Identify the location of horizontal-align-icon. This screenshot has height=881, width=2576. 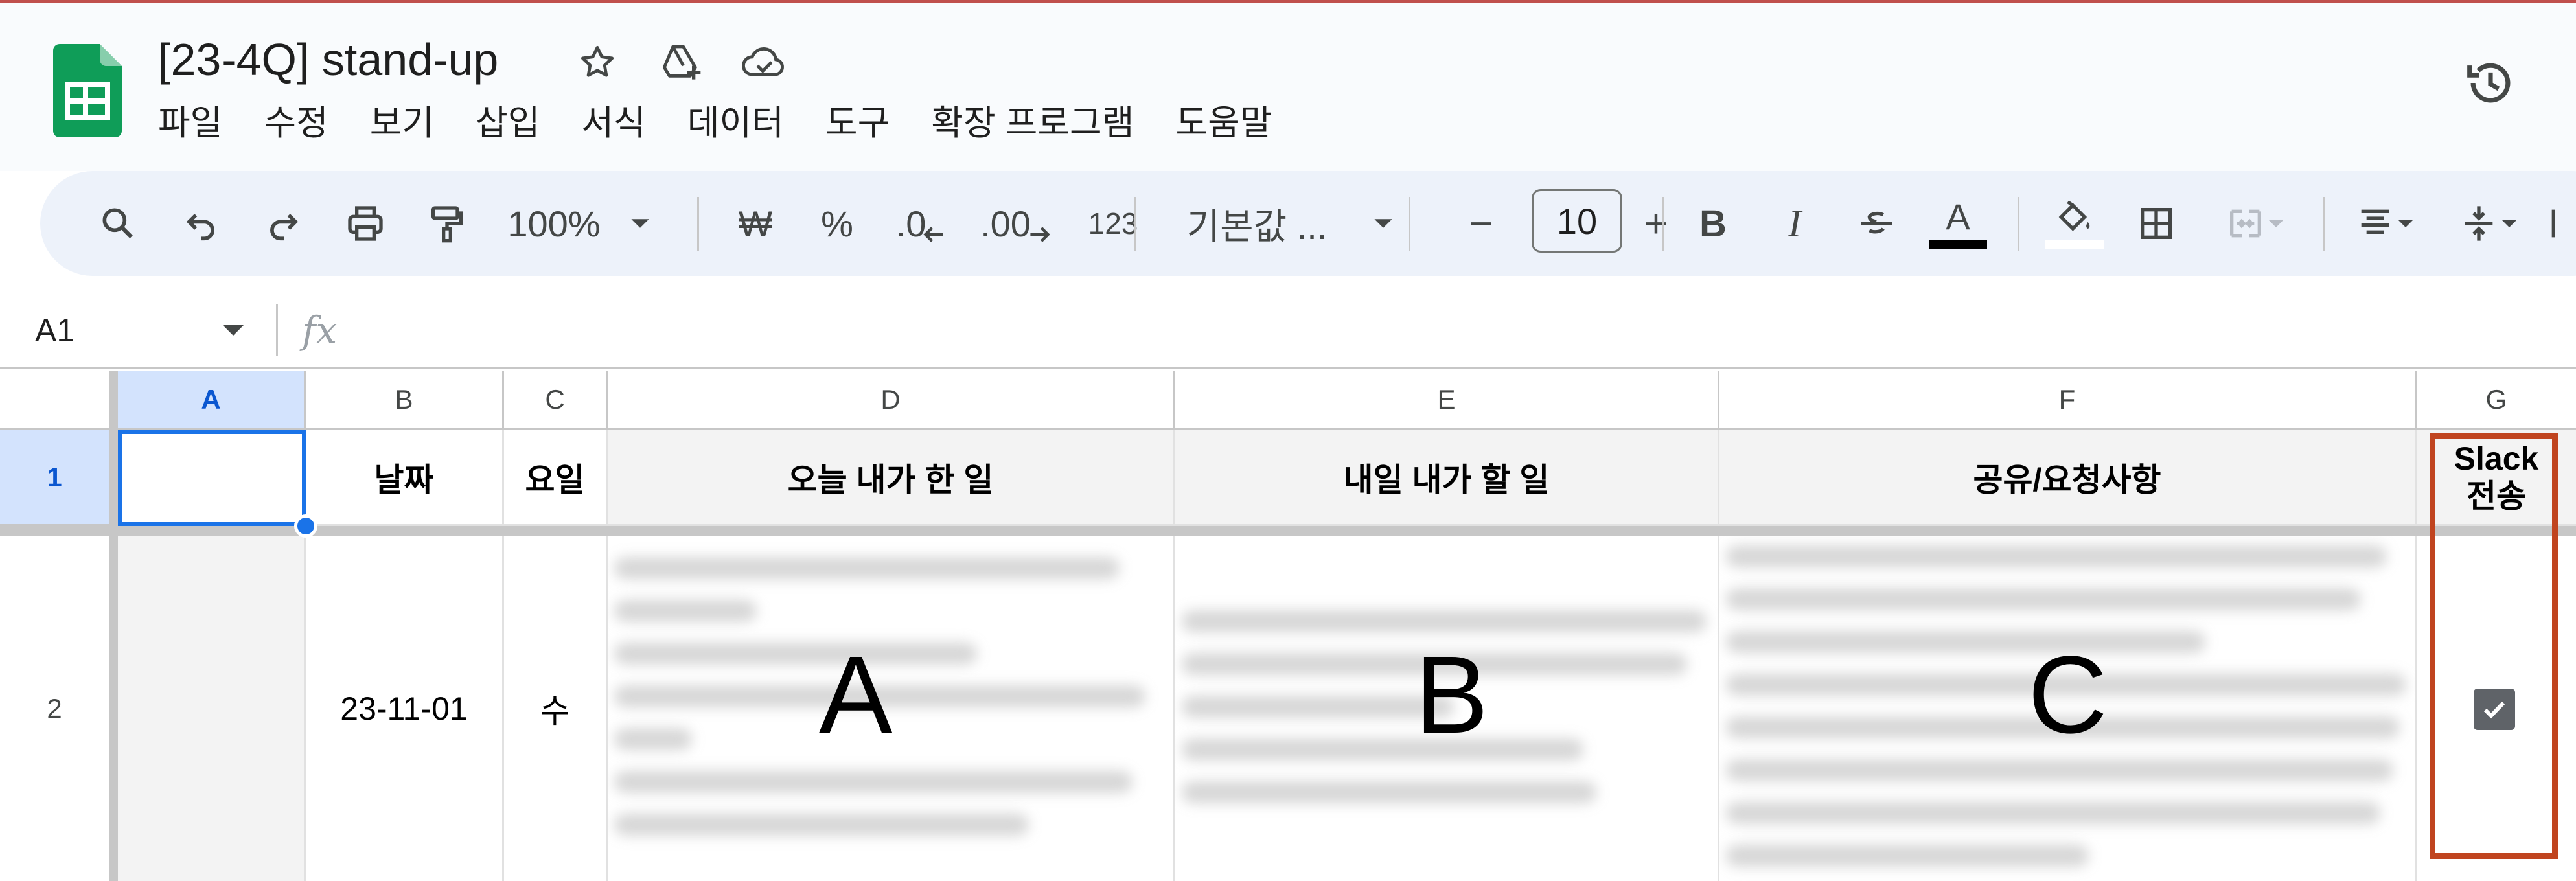
(2384, 223).